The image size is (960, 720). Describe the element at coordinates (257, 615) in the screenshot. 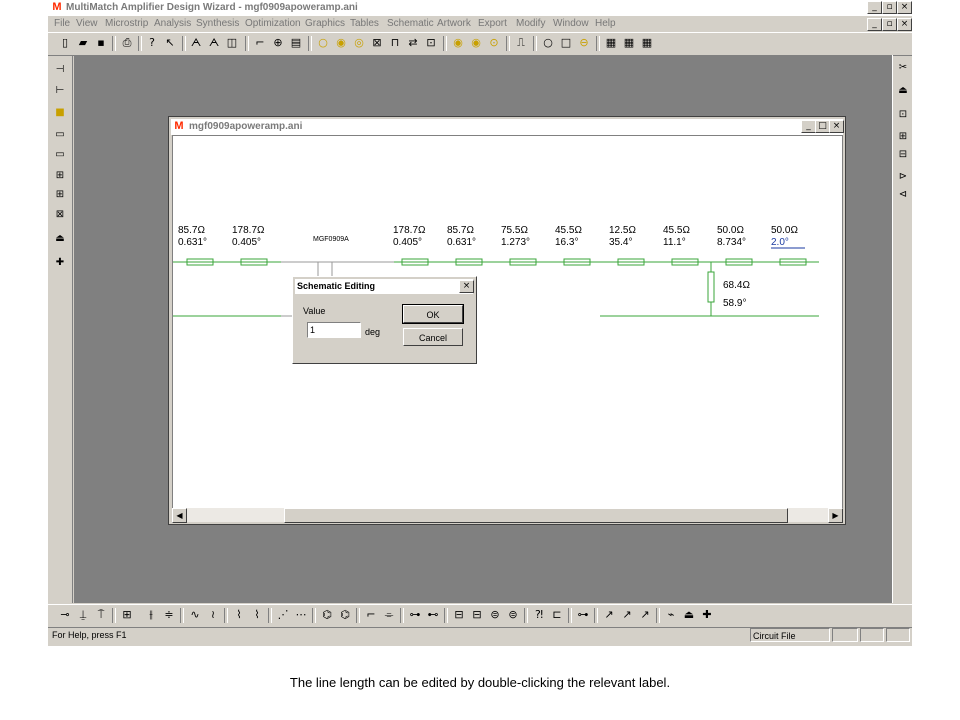

I see `element-d-icon: ⌇` at that location.